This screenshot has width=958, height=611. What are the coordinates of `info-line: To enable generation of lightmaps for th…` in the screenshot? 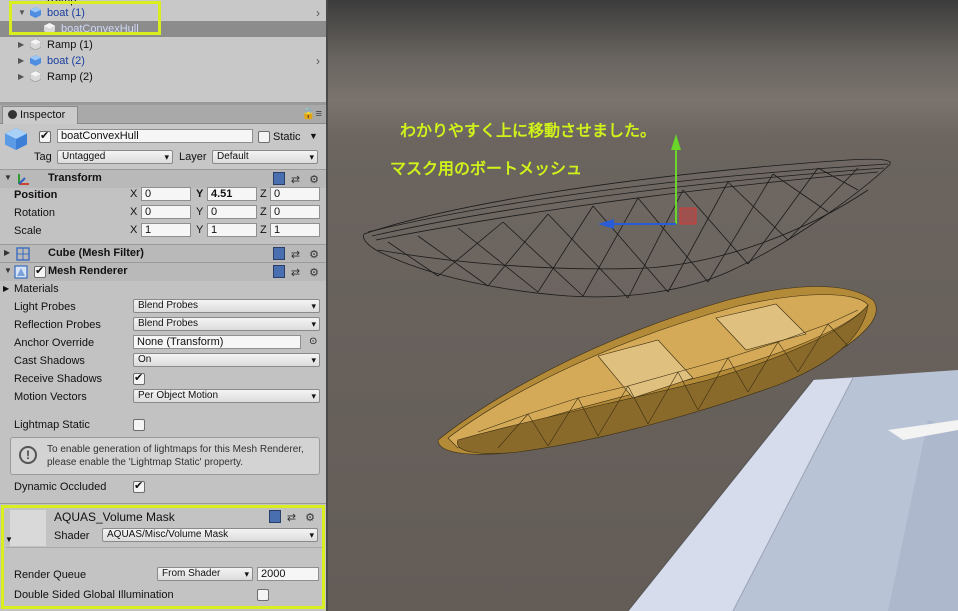 It's located at (175, 449).